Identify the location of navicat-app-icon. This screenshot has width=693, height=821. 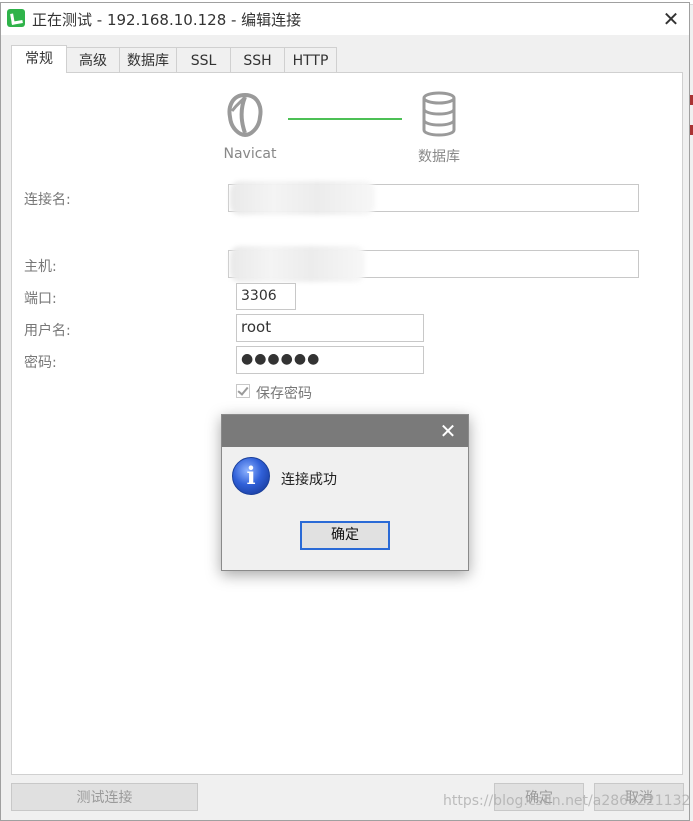
(16, 18).